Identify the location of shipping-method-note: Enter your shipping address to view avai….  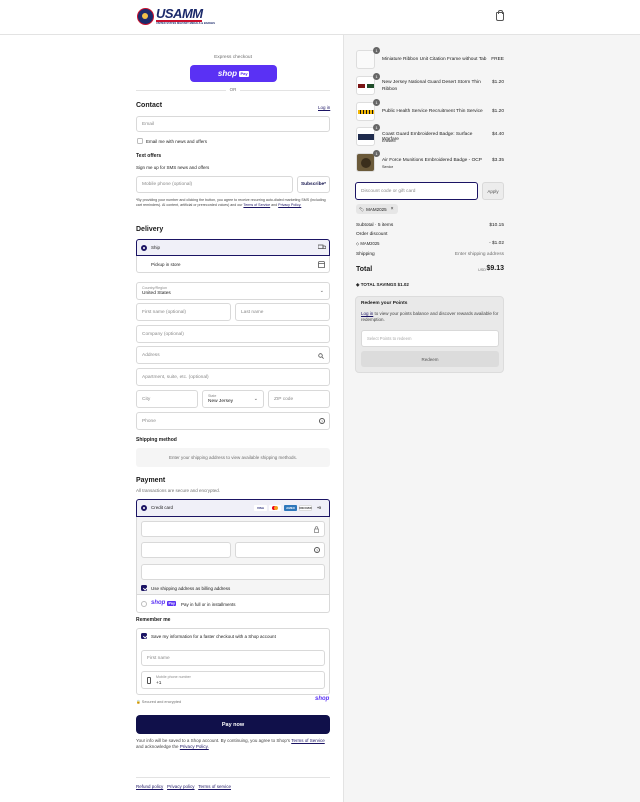
(233, 457).